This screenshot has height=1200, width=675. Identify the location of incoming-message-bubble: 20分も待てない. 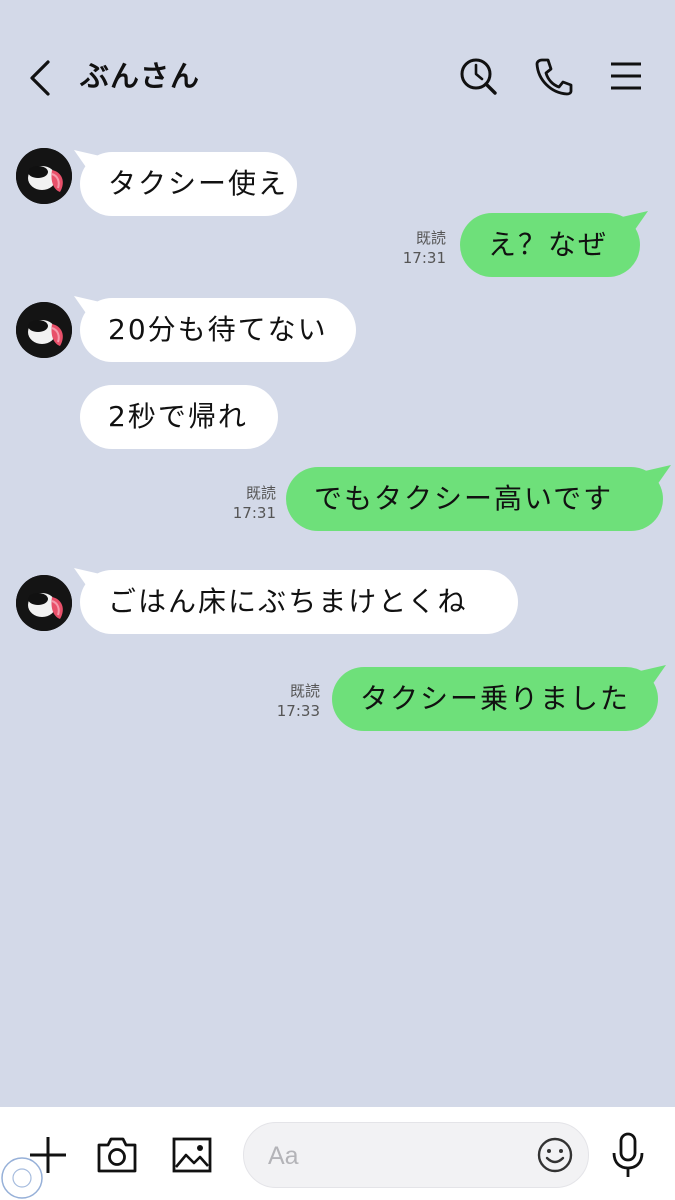
(215, 329).